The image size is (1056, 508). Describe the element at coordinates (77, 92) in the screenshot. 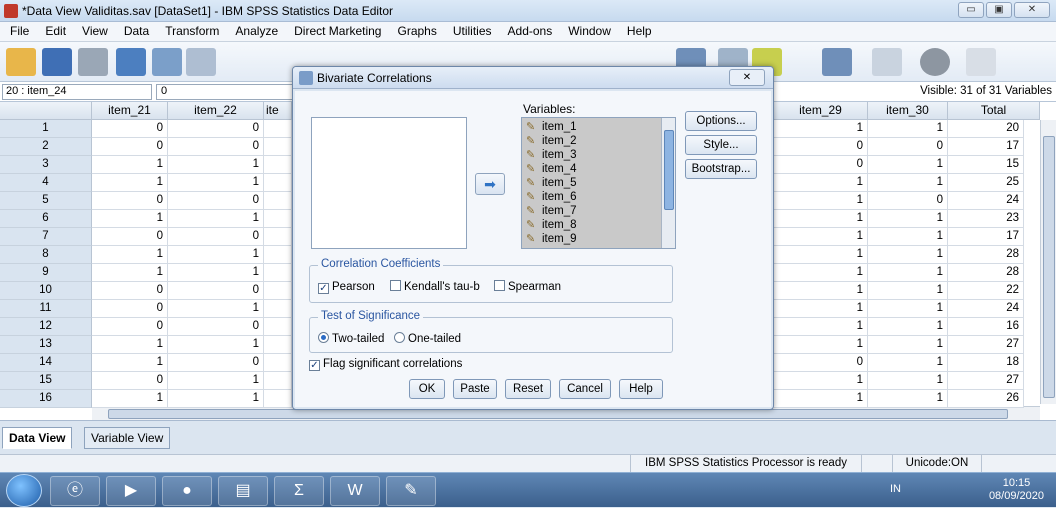

I see `cell-reference: 20 : item_24` at that location.